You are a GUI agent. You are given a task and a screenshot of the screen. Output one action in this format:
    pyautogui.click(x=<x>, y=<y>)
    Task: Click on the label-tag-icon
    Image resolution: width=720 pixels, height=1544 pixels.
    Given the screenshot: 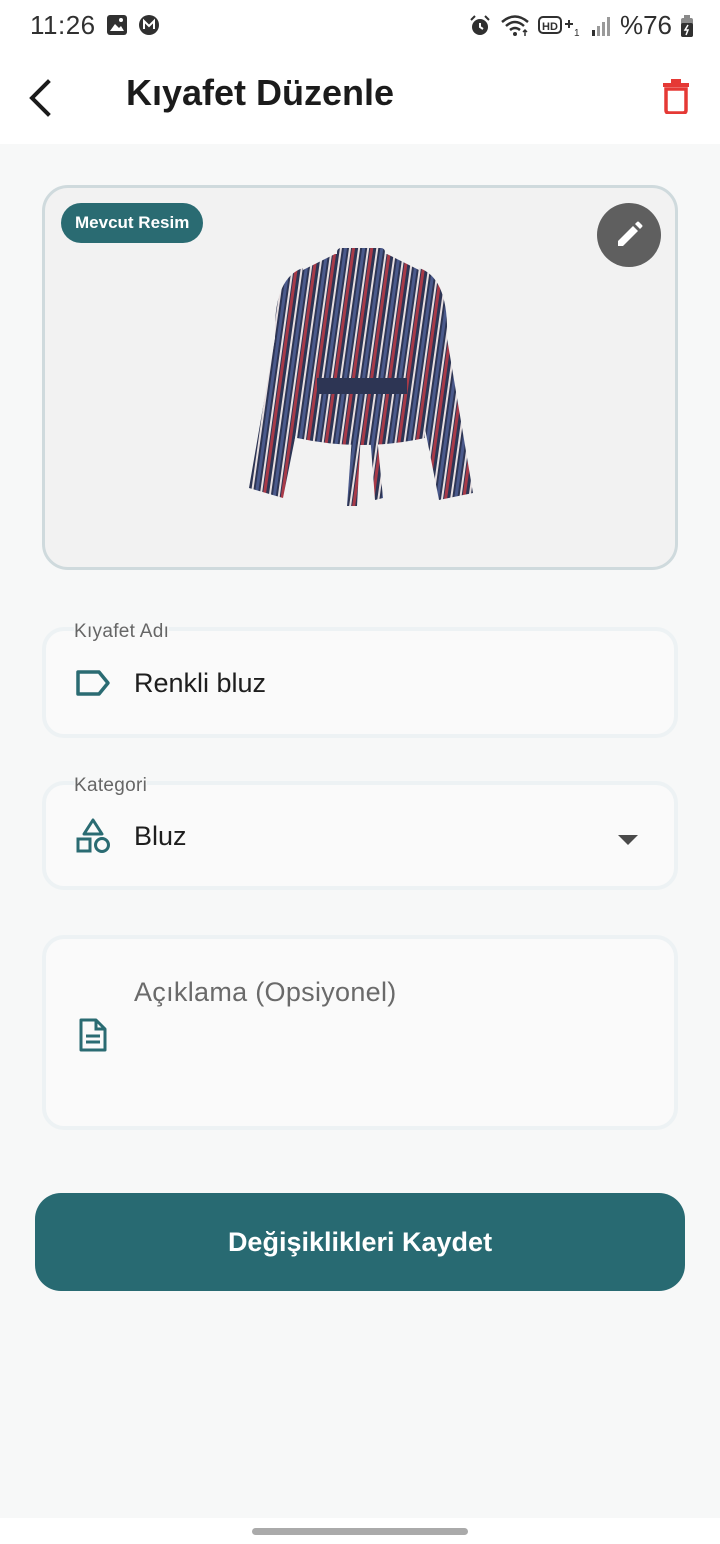 What is the action you would take?
    pyautogui.click(x=93, y=683)
    